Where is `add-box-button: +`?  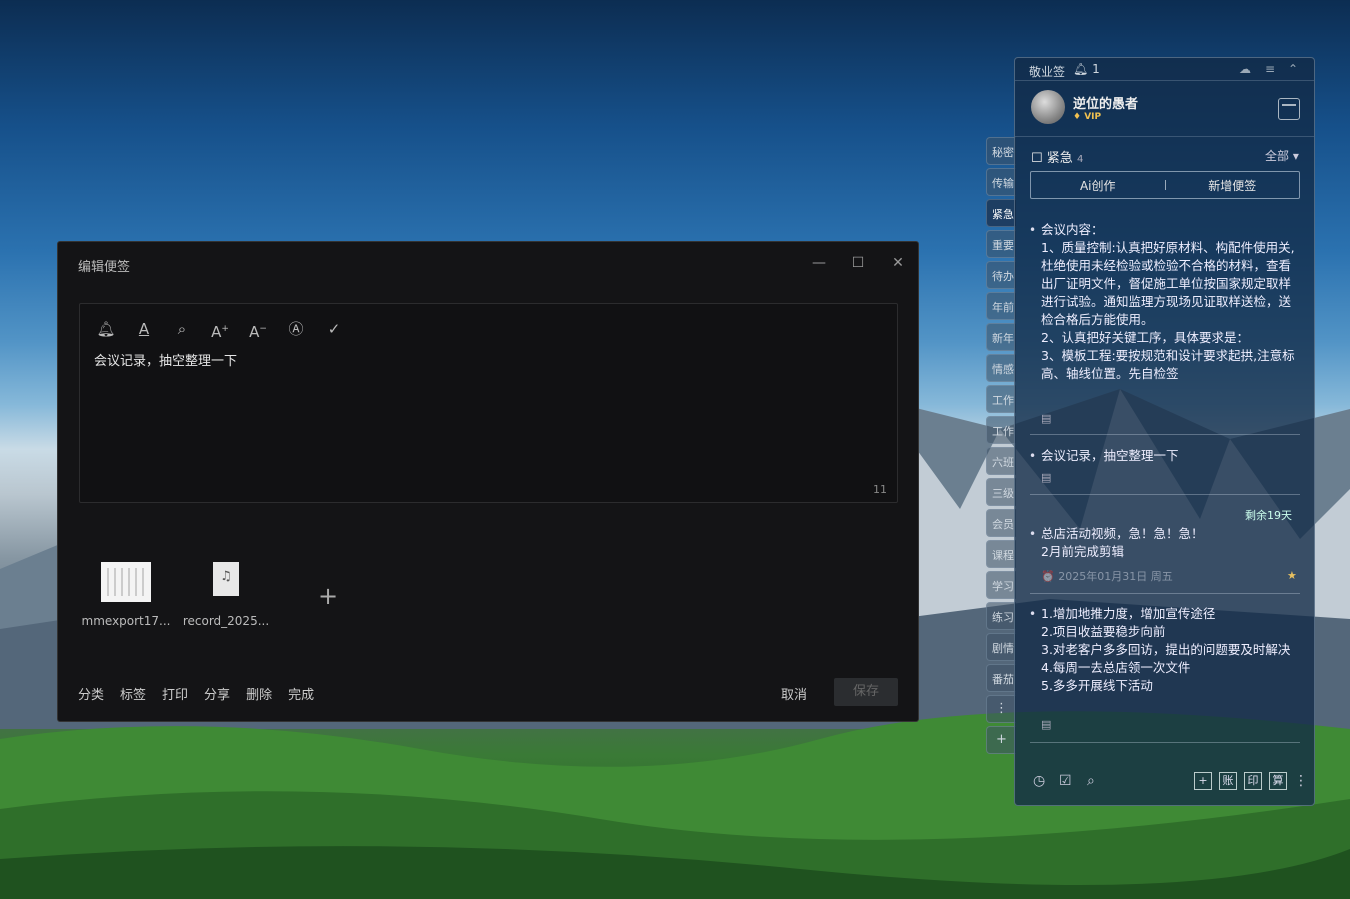
add-box-button: + is located at coordinates (1203, 781).